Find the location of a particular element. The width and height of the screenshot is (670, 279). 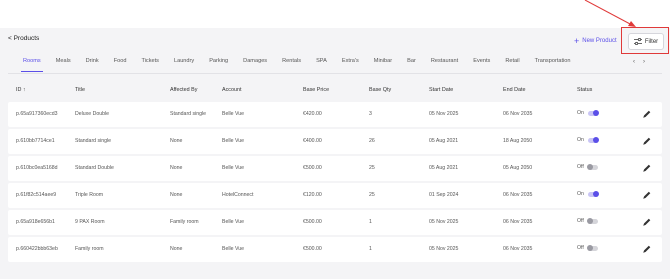

tabs-scroll-right-icon: › is located at coordinates (644, 62).